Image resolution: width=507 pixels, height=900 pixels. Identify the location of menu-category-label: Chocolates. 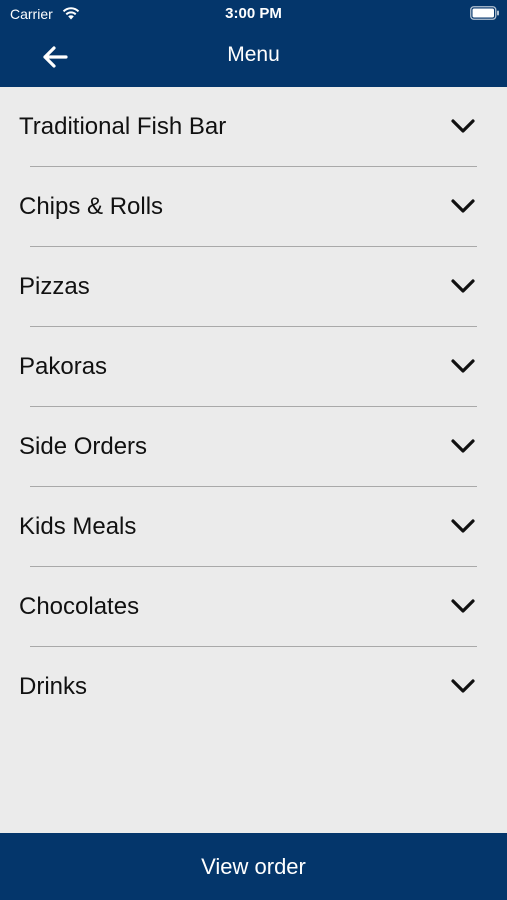
(79, 606).